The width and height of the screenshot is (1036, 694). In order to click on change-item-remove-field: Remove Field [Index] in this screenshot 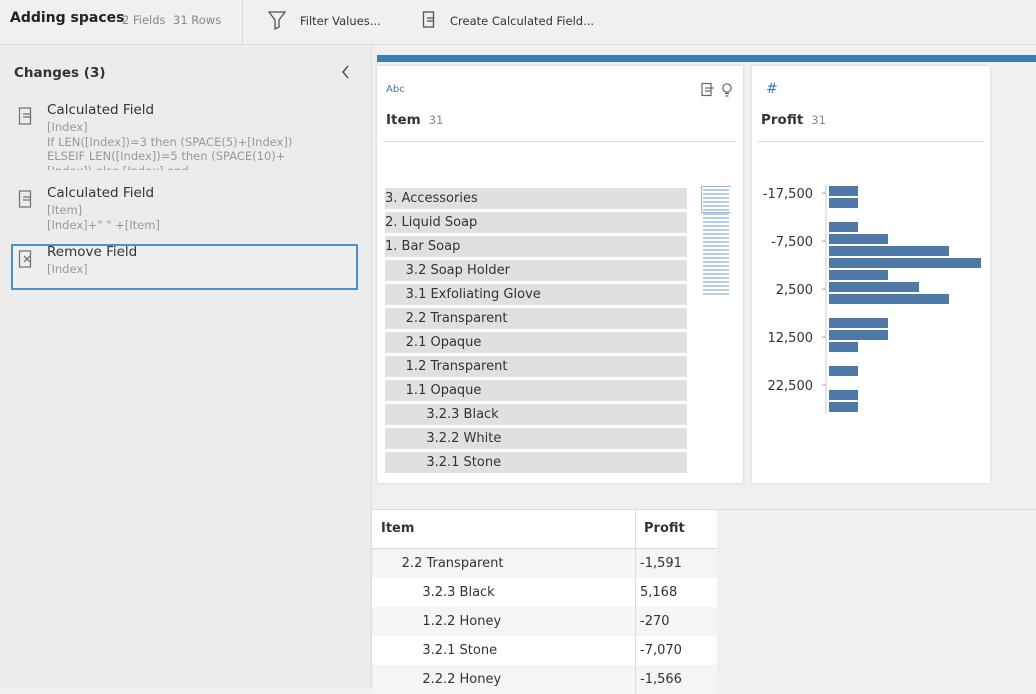, I will do `click(184, 267)`.